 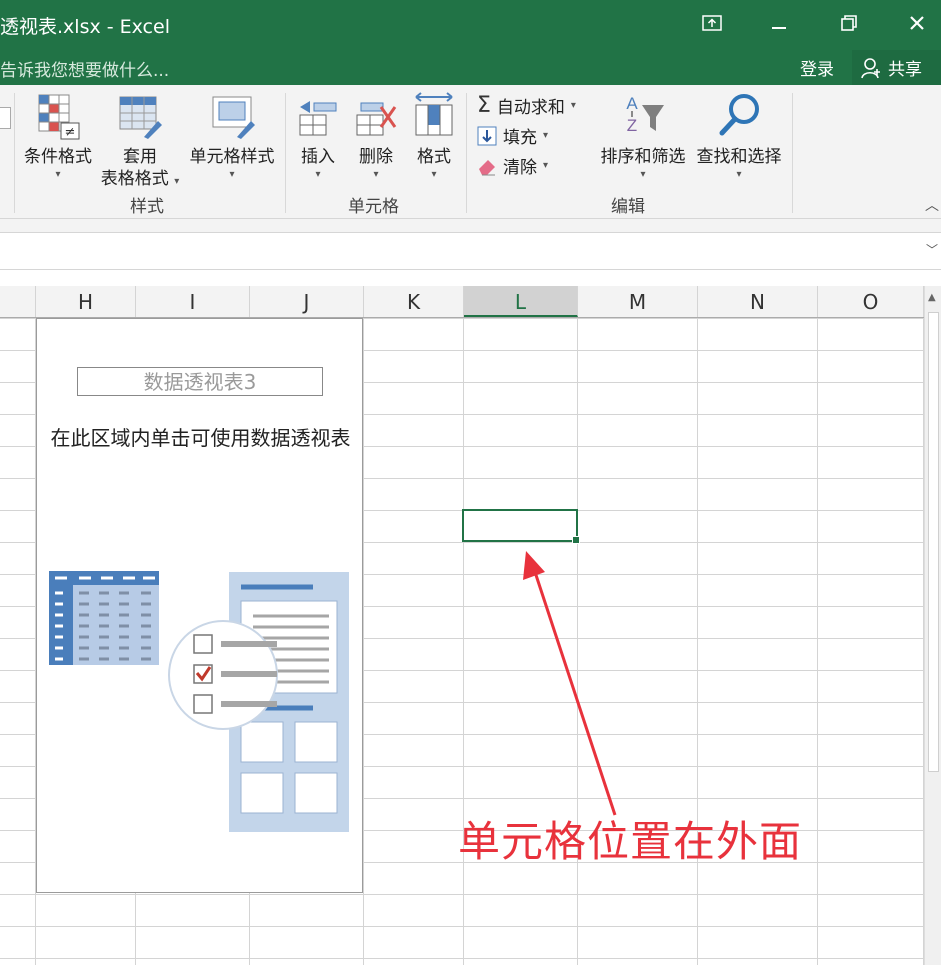 I want to click on delete-button: 删除 ▾, so click(x=376, y=137).